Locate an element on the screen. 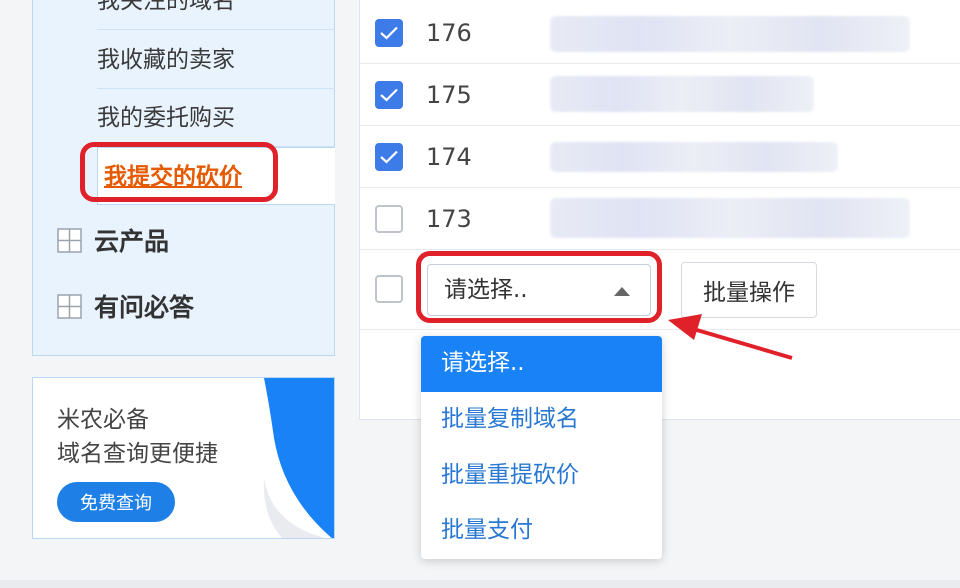  bulk-action-select: 请选择.. is located at coordinates (539, 290).